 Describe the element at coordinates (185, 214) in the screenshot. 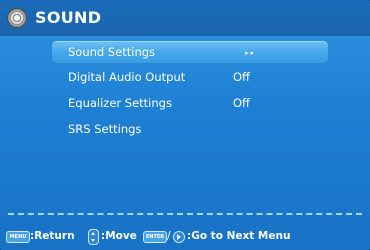

I see `footer-divider` at that location.